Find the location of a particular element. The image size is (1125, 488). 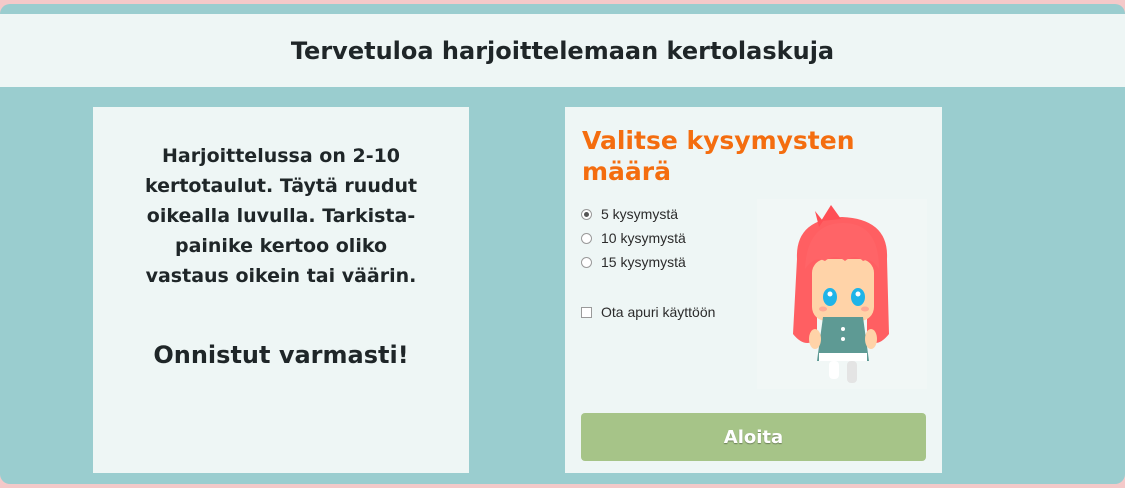

helper-option: Ota apuri käyttöön is located at coordinates (648, 312).